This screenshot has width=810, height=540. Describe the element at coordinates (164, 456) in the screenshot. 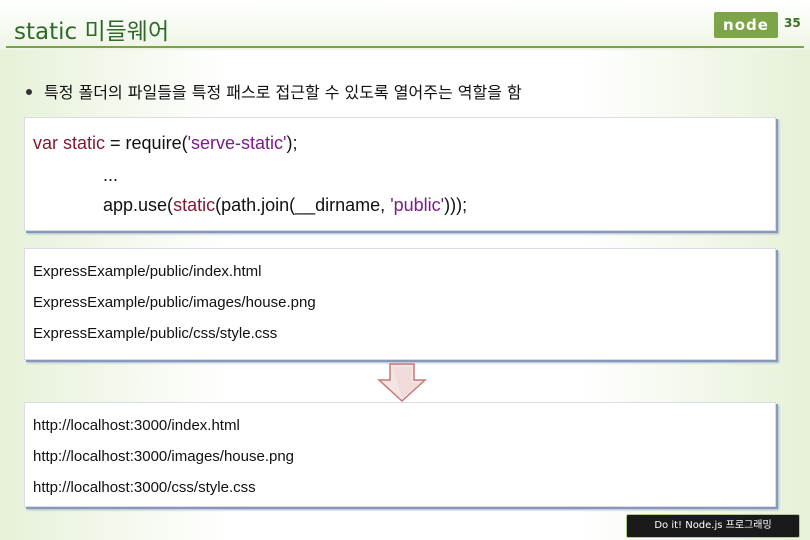

I see `url-item: http://localhost:3000/images/house.png` at that location.